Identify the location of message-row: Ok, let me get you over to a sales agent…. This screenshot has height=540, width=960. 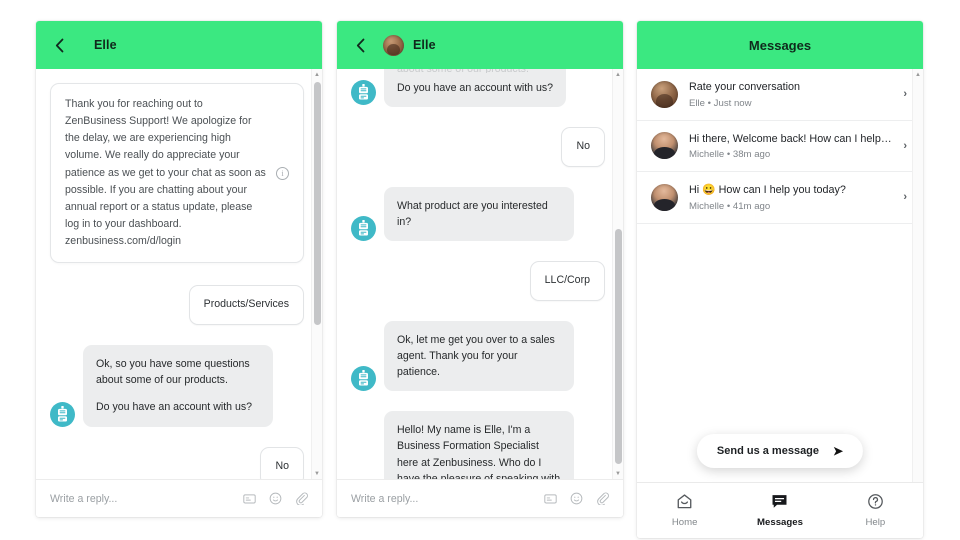
(478, 356).